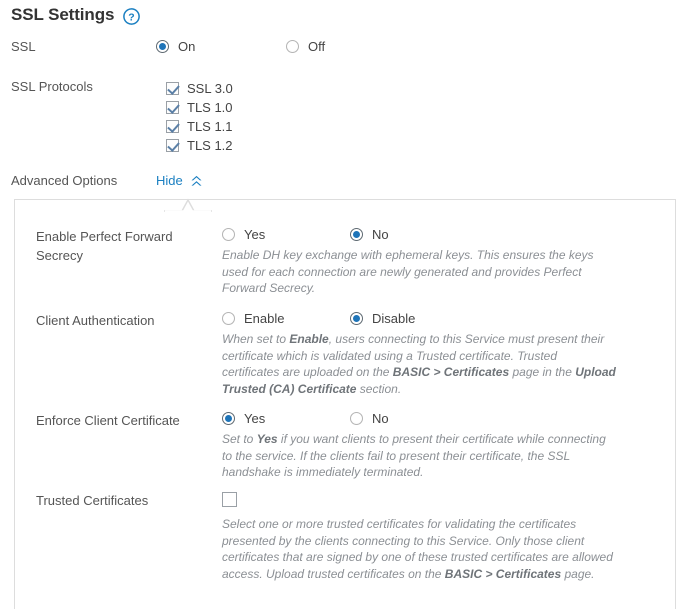  I want to click on checkbox-row-tls10: TLS 1.0, so click(199, 107).